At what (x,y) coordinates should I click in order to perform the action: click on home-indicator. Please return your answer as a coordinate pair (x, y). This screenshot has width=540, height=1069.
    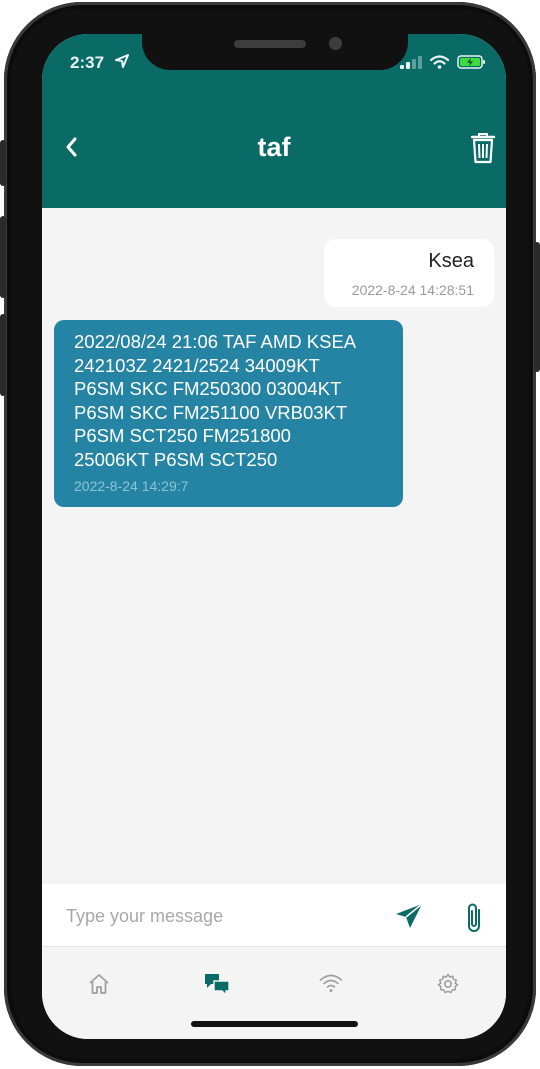
    Looking at the image, I should click on (274, 1024).